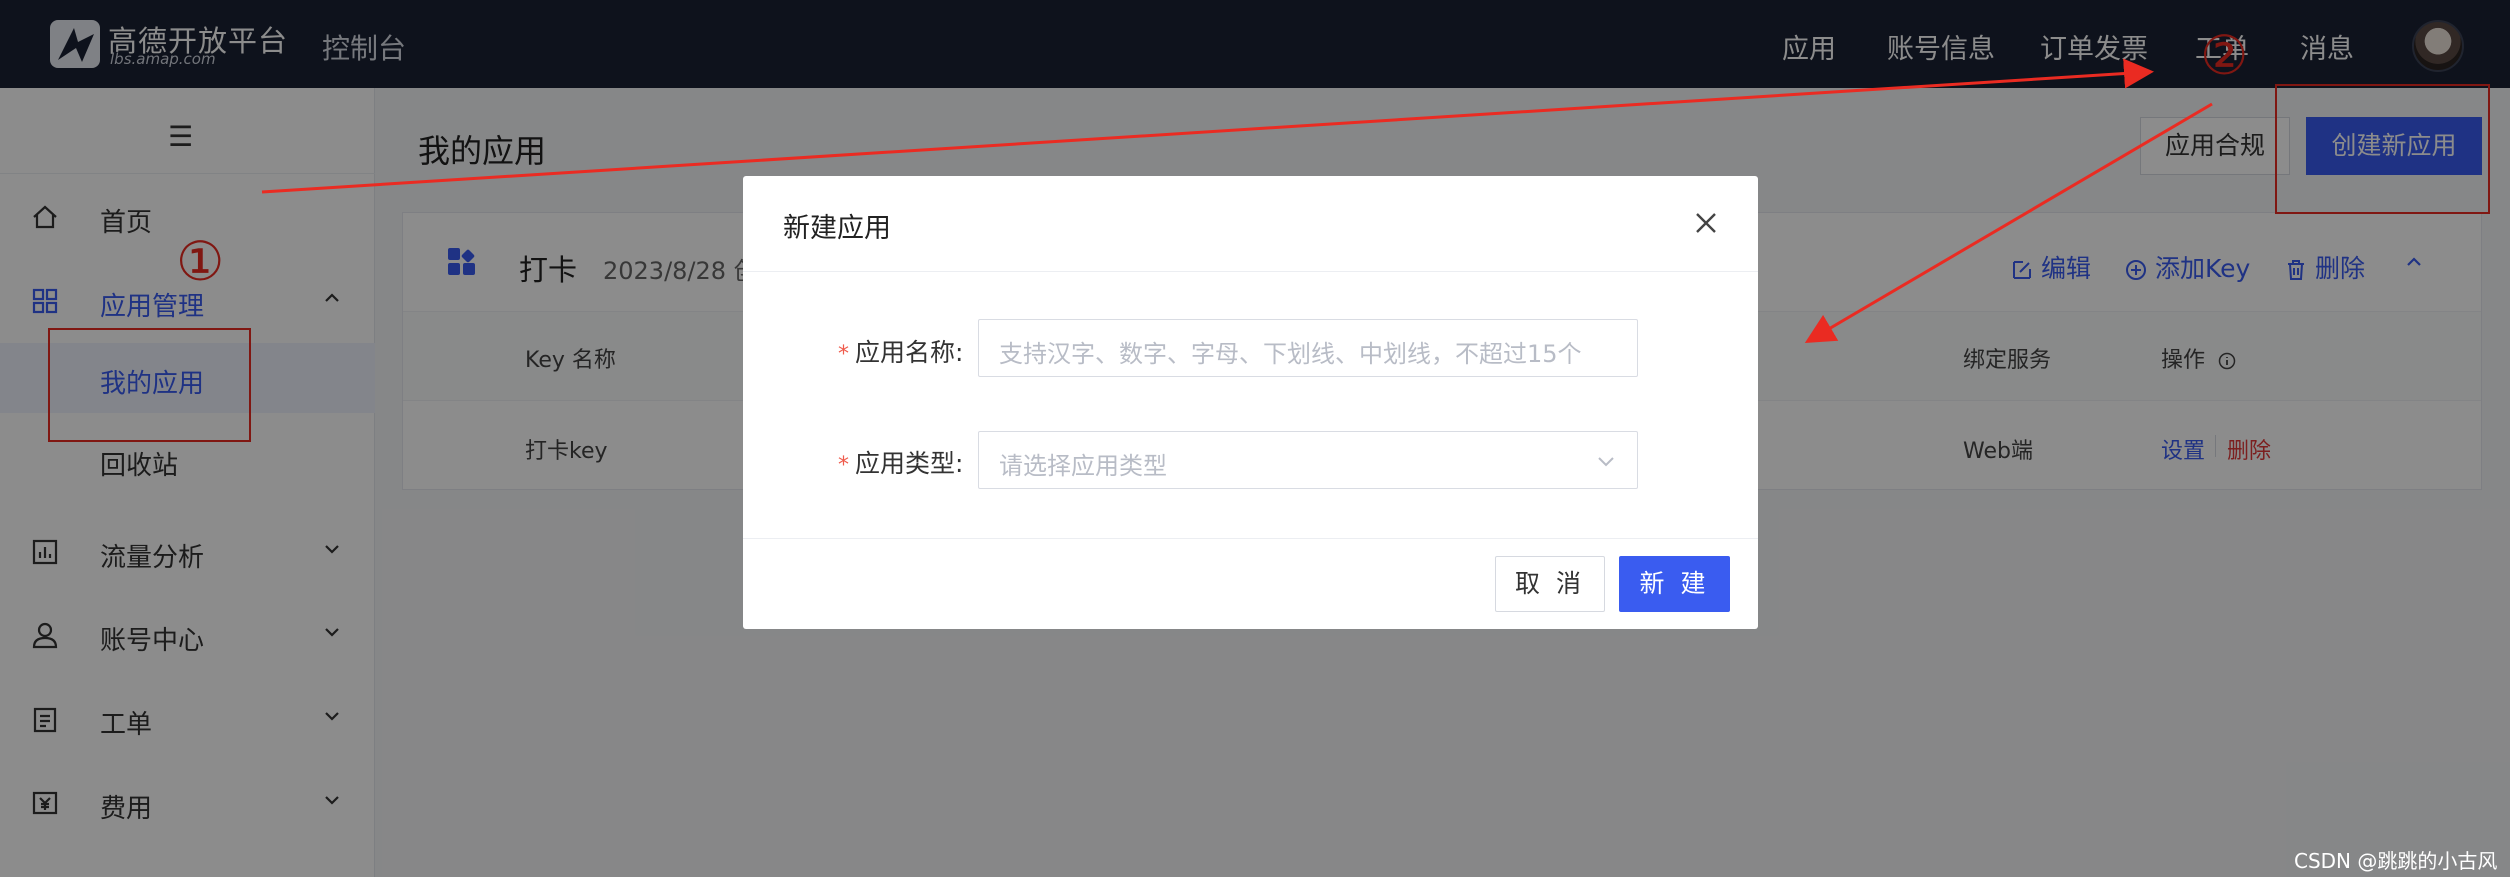 This screenshot has height=877, width=2510. I want to click on create-button: 新 建, so click(1674, 584).